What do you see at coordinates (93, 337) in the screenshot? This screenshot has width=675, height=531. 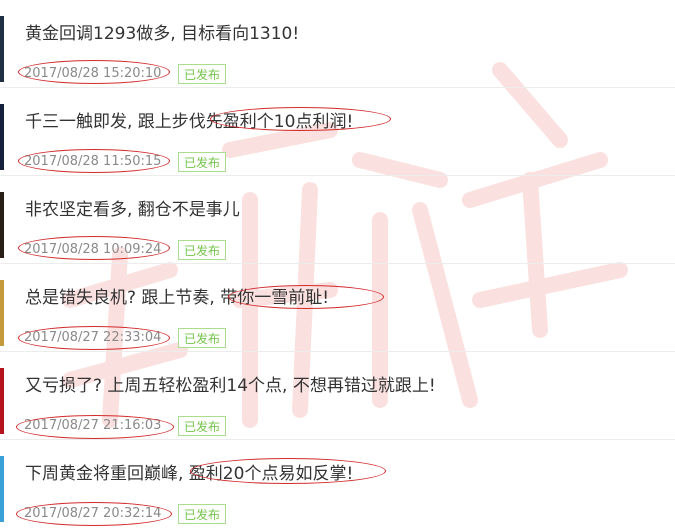 I see `publish-date: 2017/08/27 22:33:04` at bounding box center [93, 337].